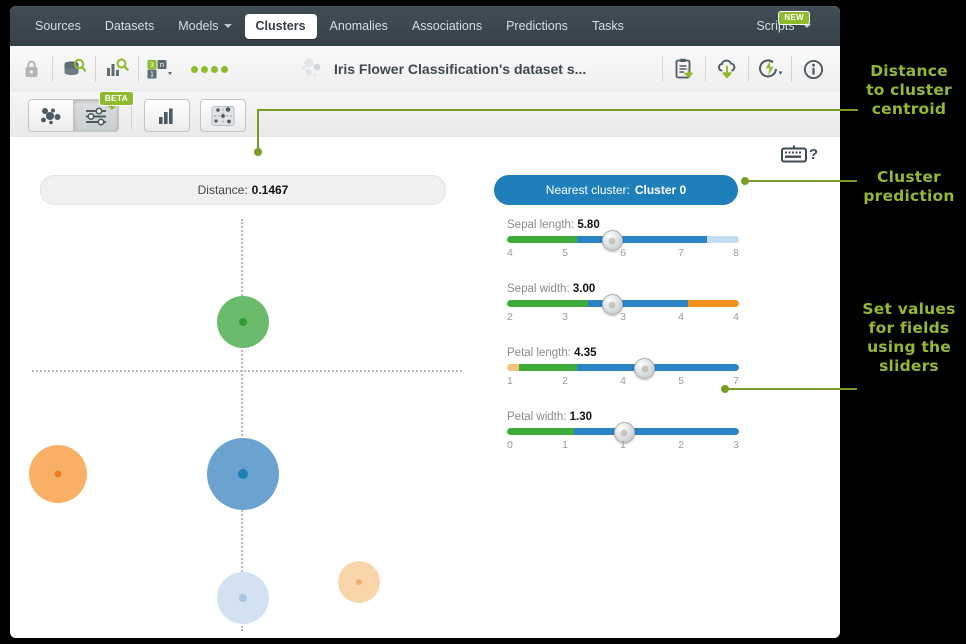 The width and height of the screenshot is (966, 644). I want to click on nav-scripts-menu: Scripts NEW, so click(784, 26).